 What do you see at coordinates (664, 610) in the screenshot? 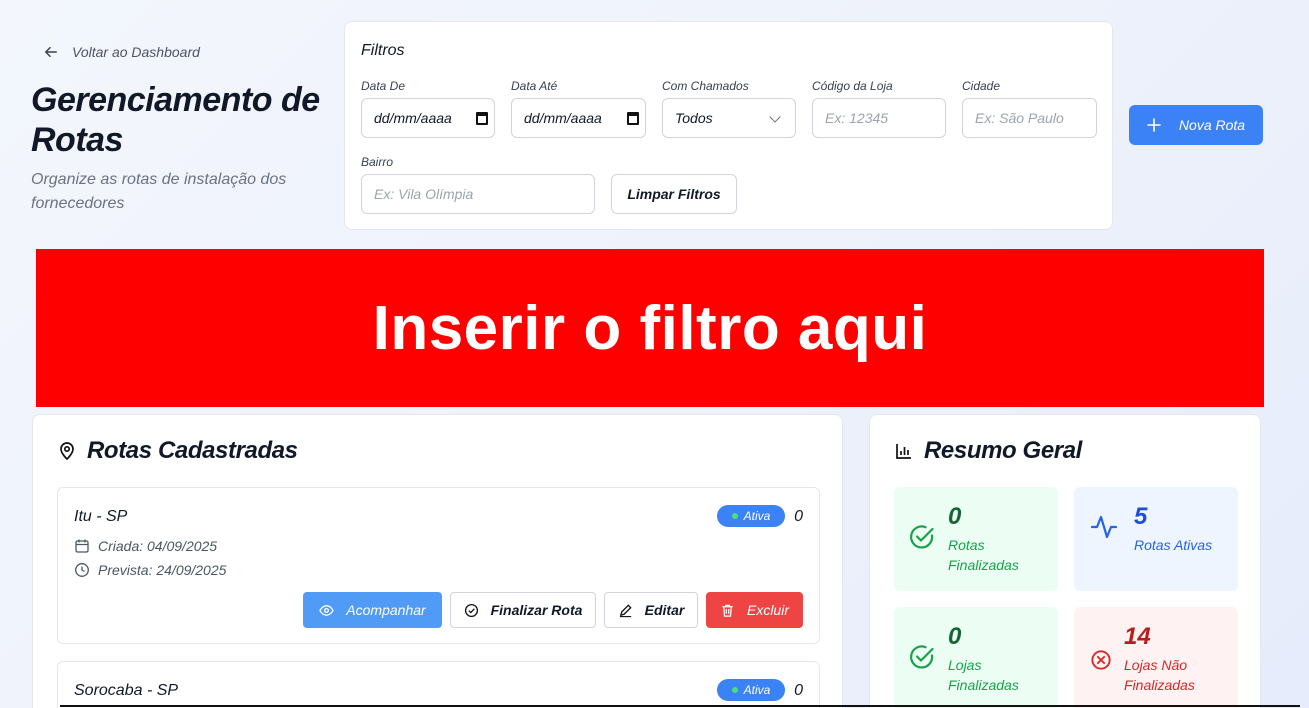
I see `edit-route-label: Editar` at bounding box center [664, 610].